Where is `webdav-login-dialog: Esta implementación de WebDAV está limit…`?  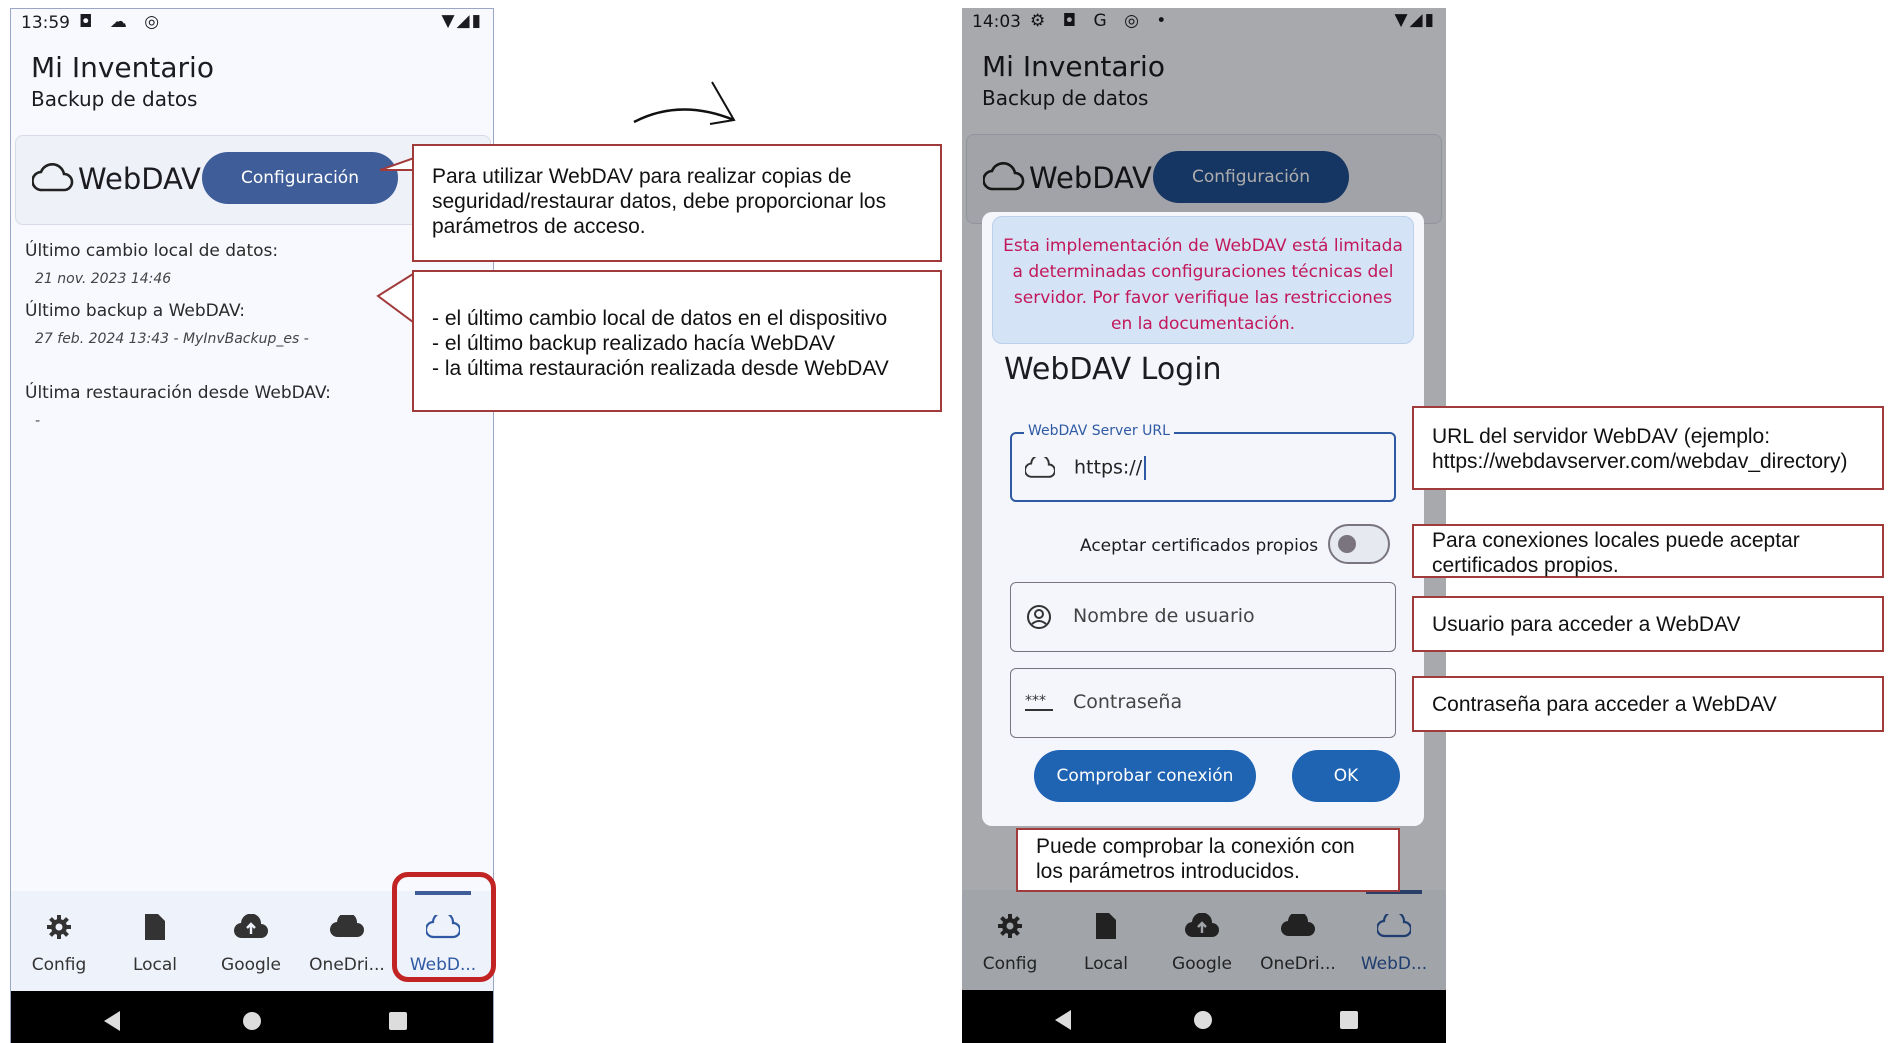 webdav-login-dialog: Esta implementación de WebDAV está limit… is located at coordinates (1203, 519).